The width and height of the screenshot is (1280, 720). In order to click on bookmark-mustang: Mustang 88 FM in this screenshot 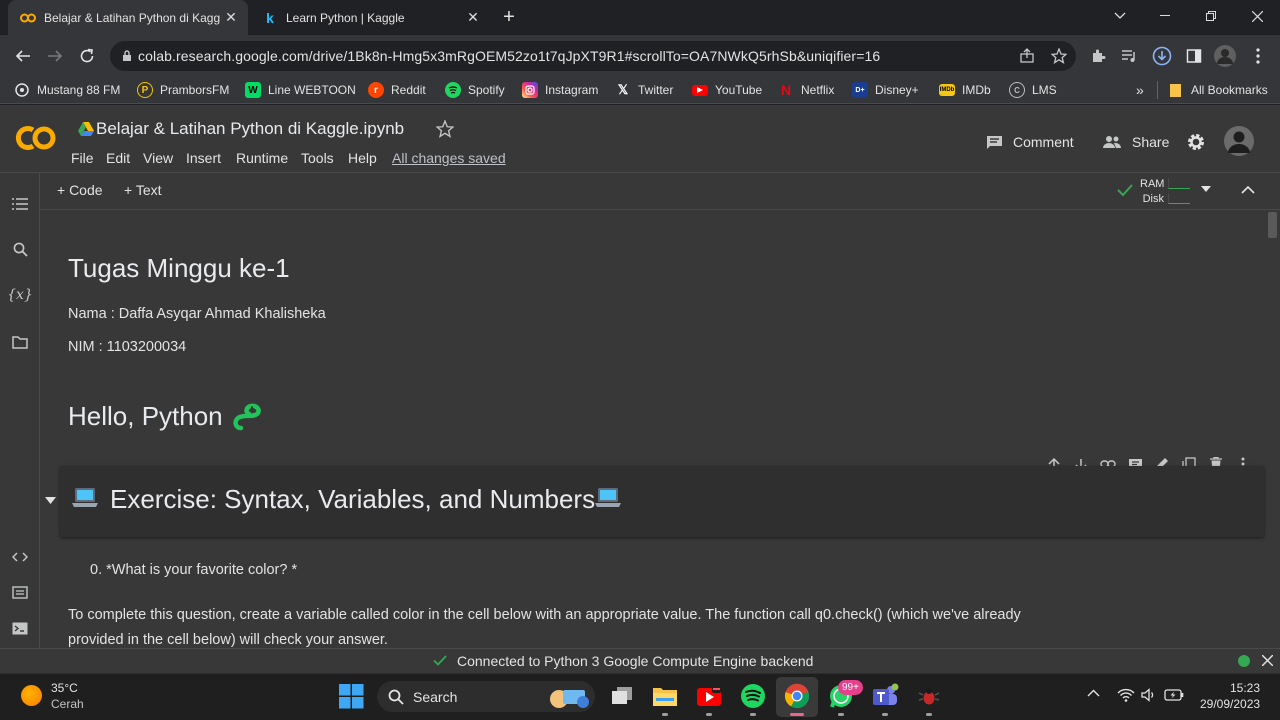, I will do `click(67, 90)`.